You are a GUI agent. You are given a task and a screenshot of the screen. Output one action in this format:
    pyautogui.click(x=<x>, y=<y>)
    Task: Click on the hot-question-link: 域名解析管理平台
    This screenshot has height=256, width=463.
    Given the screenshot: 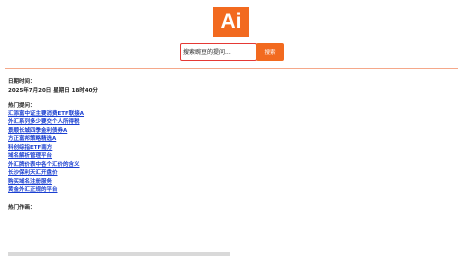 What is the action you would take?
    pyautogui.click(x=30, y=156)
    